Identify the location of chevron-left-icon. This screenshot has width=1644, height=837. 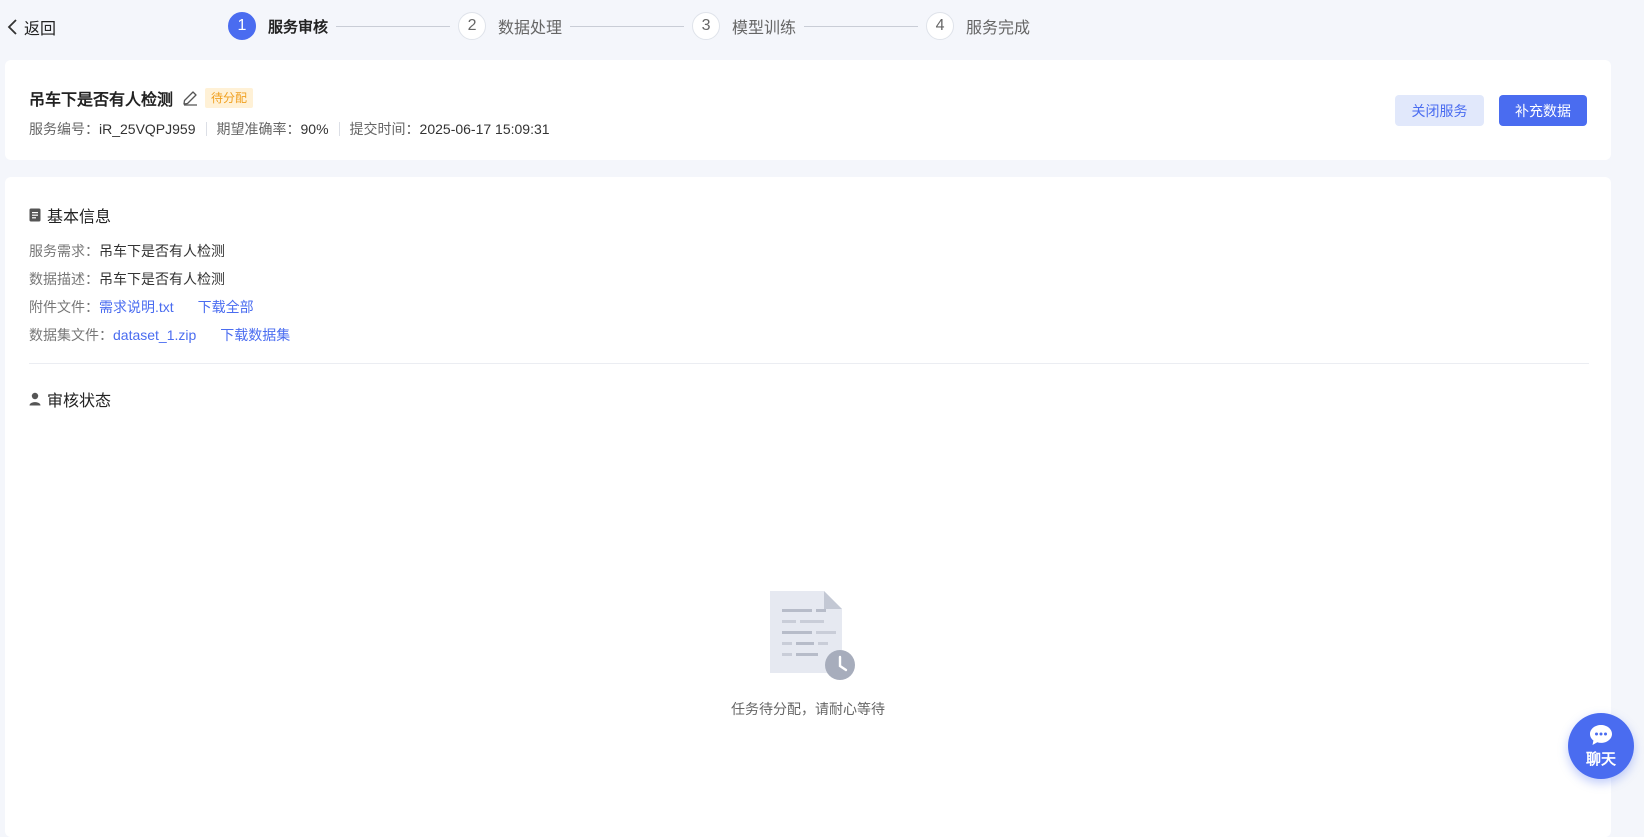
(13, 27).